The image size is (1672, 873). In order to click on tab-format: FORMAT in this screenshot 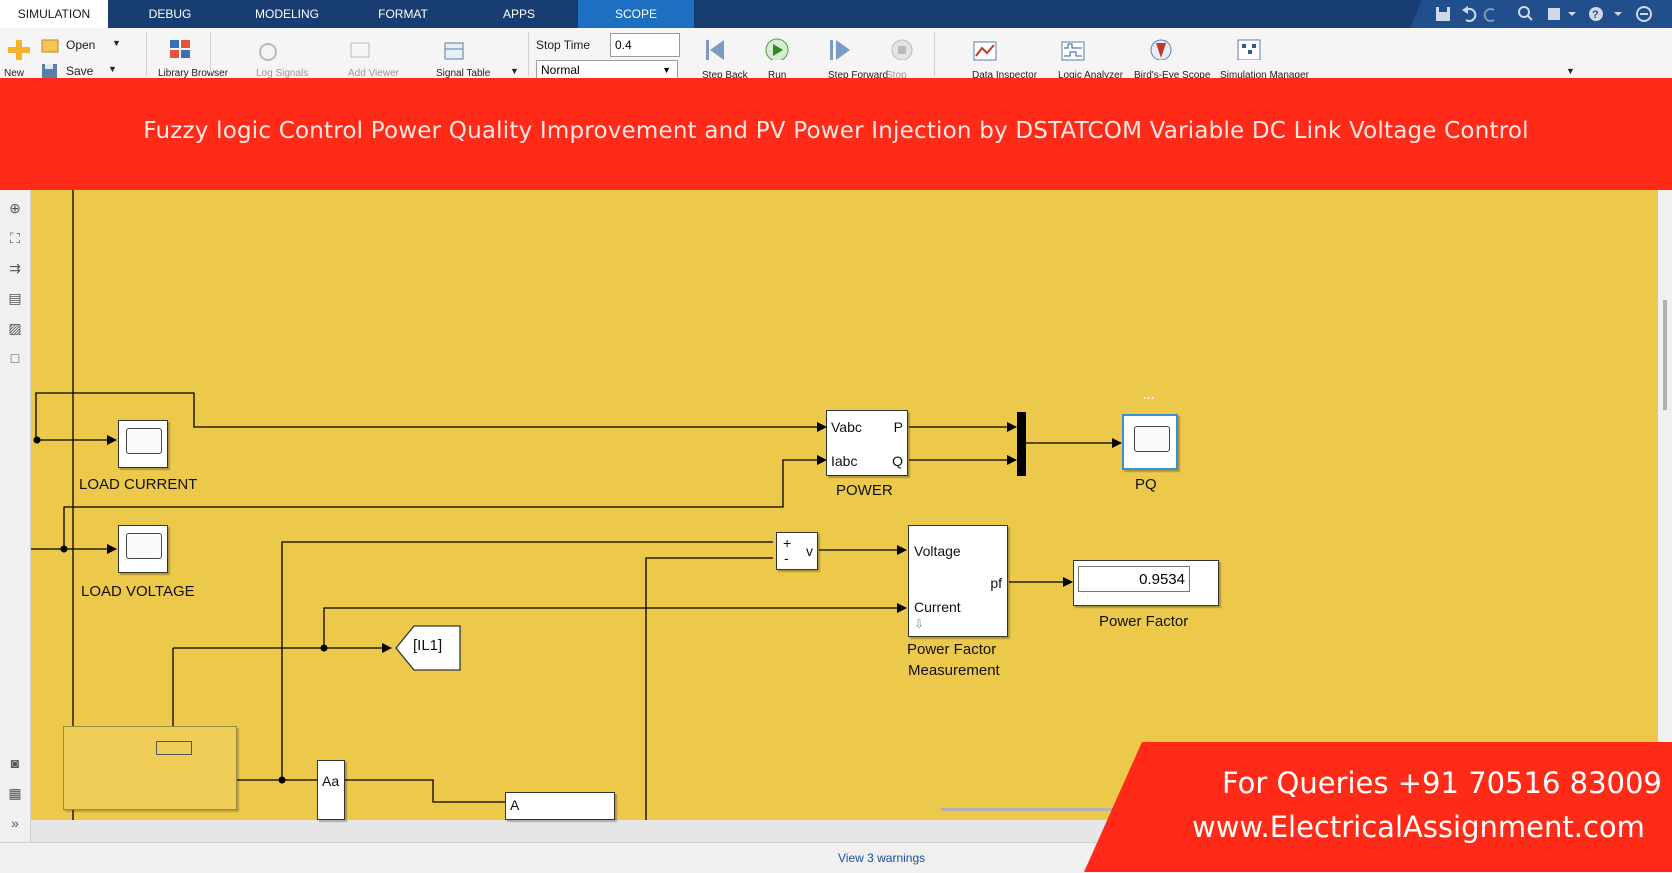, I will do `click(403, 14)`.